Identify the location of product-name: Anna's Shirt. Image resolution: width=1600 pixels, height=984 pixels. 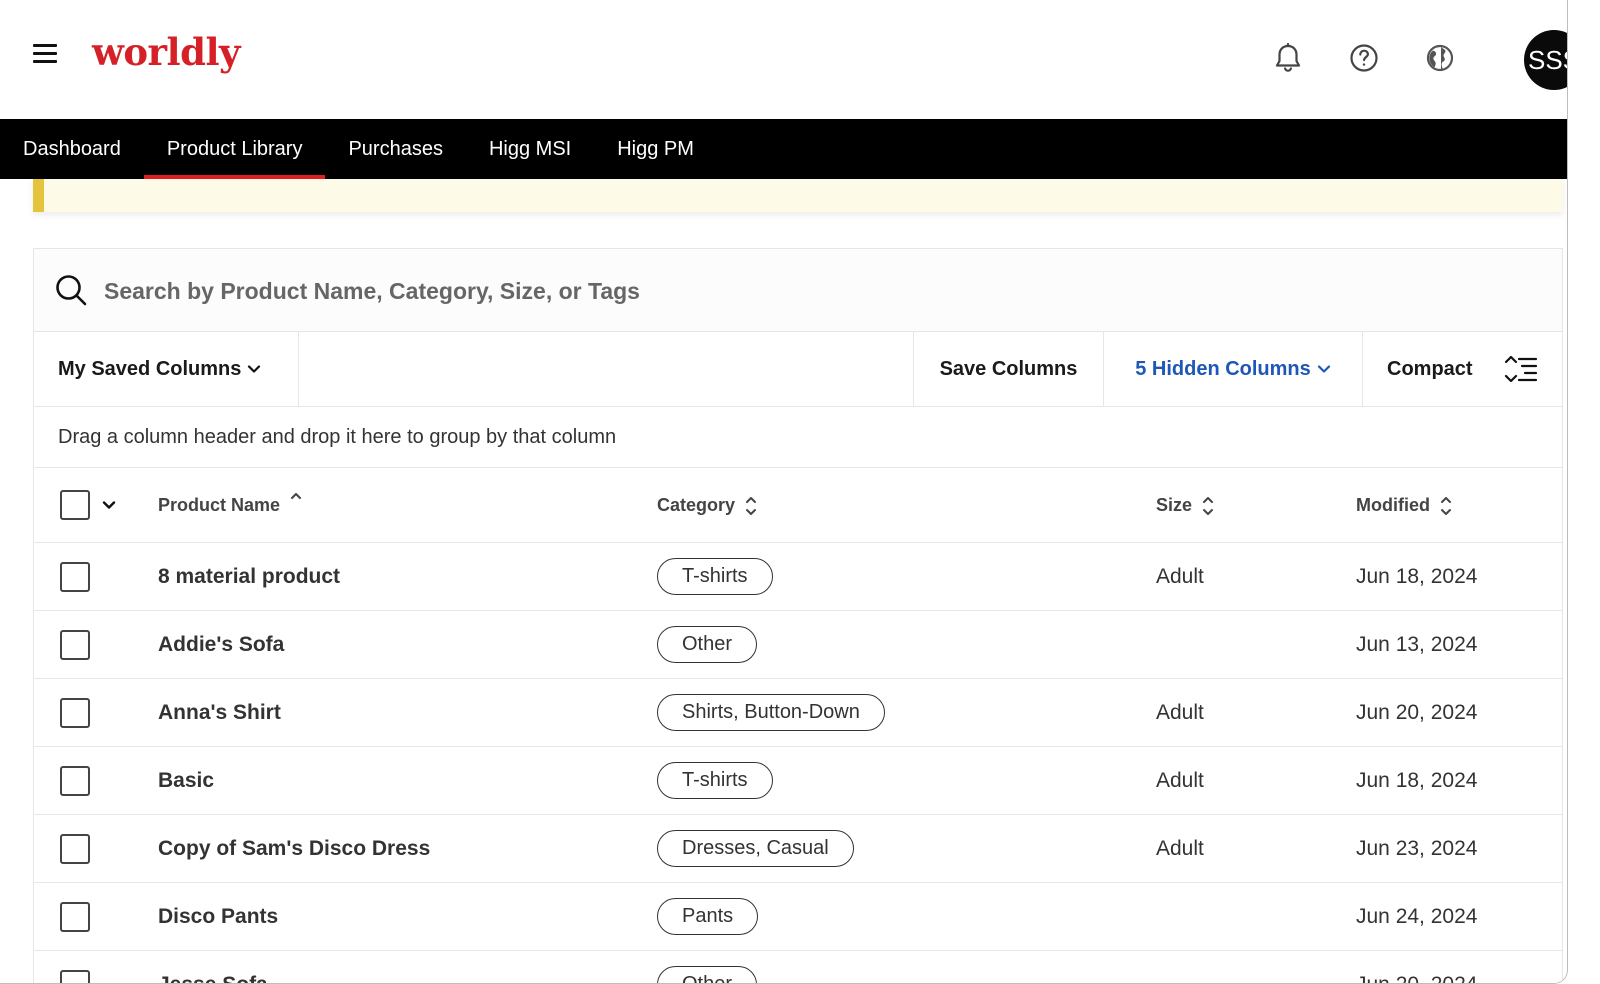
(219, 712).